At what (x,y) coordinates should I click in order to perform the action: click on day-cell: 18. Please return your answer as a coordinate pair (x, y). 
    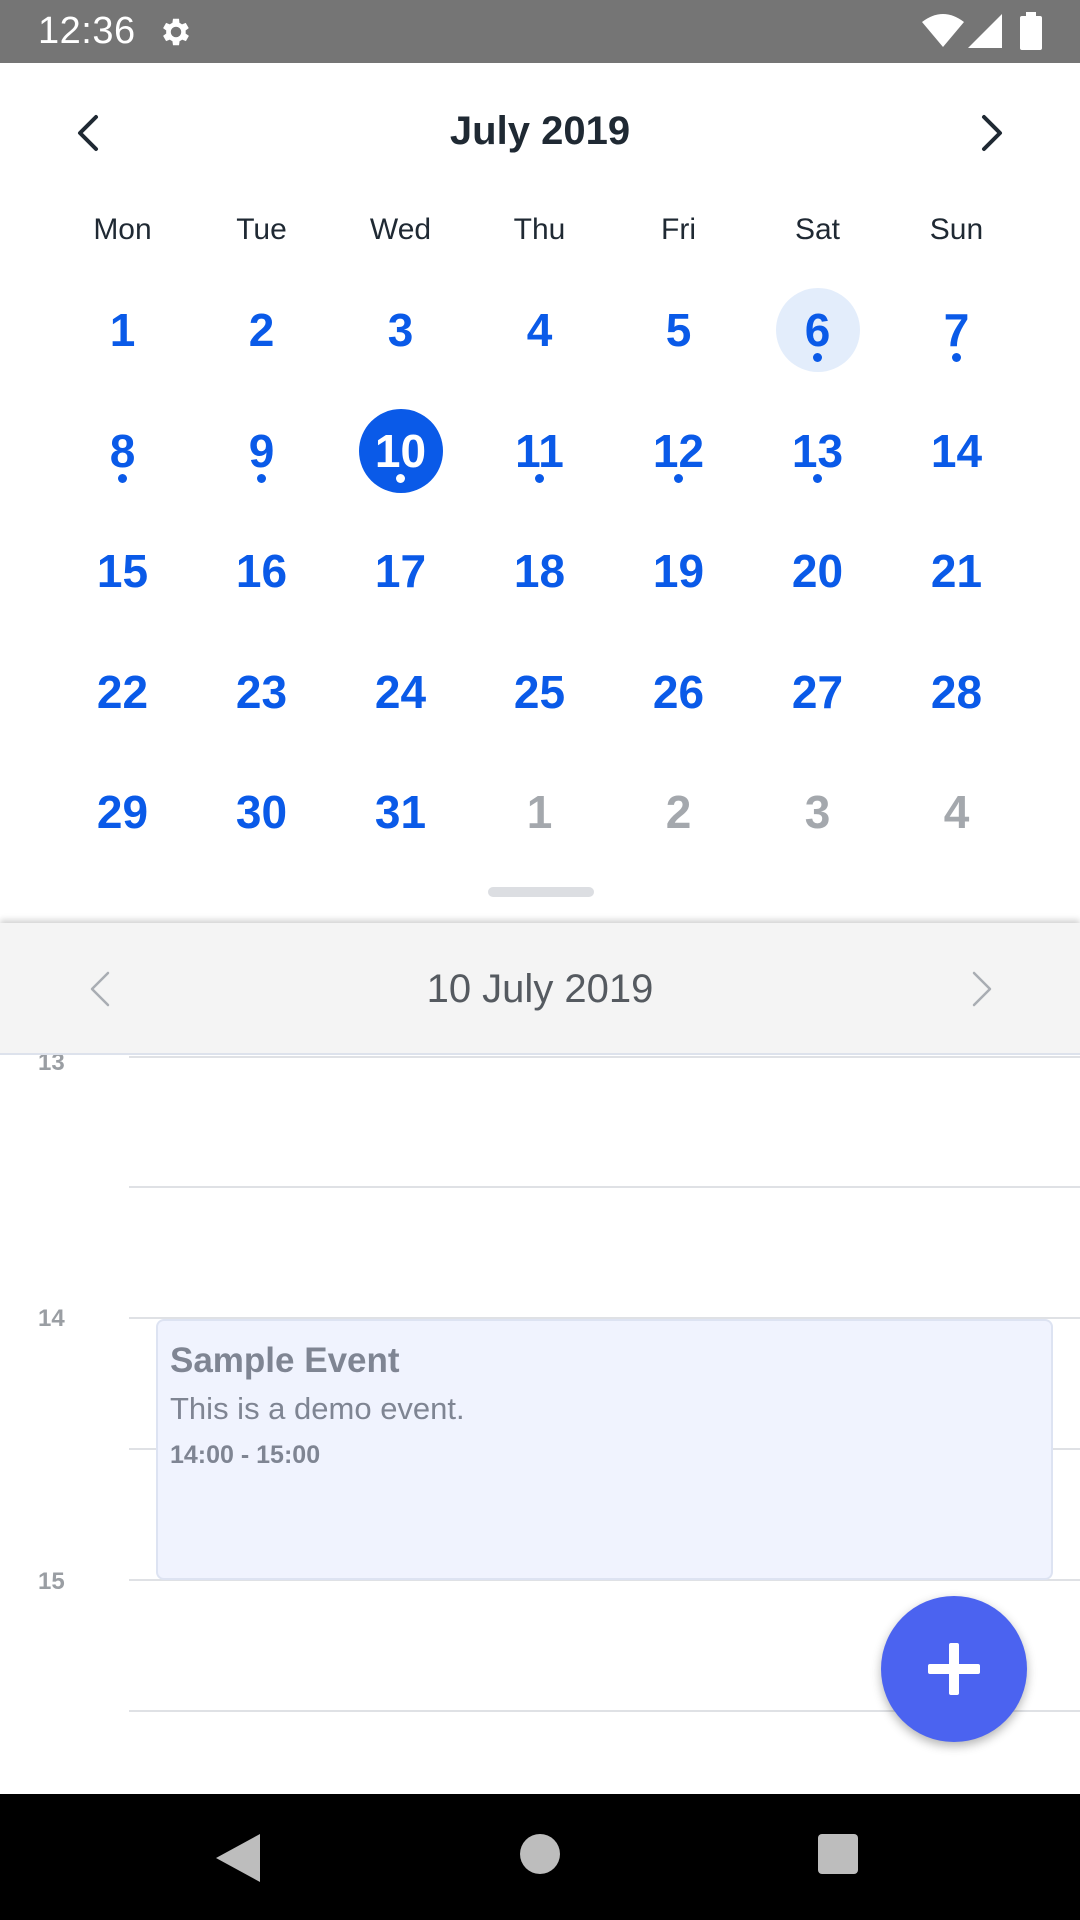
    Looking at the image, I should click on (539, 571).